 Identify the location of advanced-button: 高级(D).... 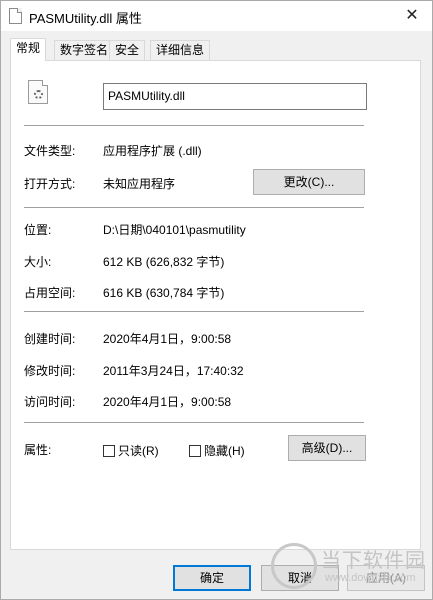
(327, 448).